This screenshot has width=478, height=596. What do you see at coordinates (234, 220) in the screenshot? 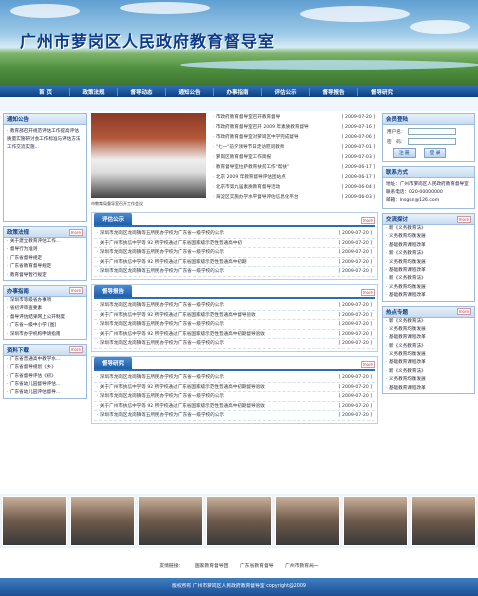
I see `section-header: 评估公示 more` at bounding box center [234, 220].